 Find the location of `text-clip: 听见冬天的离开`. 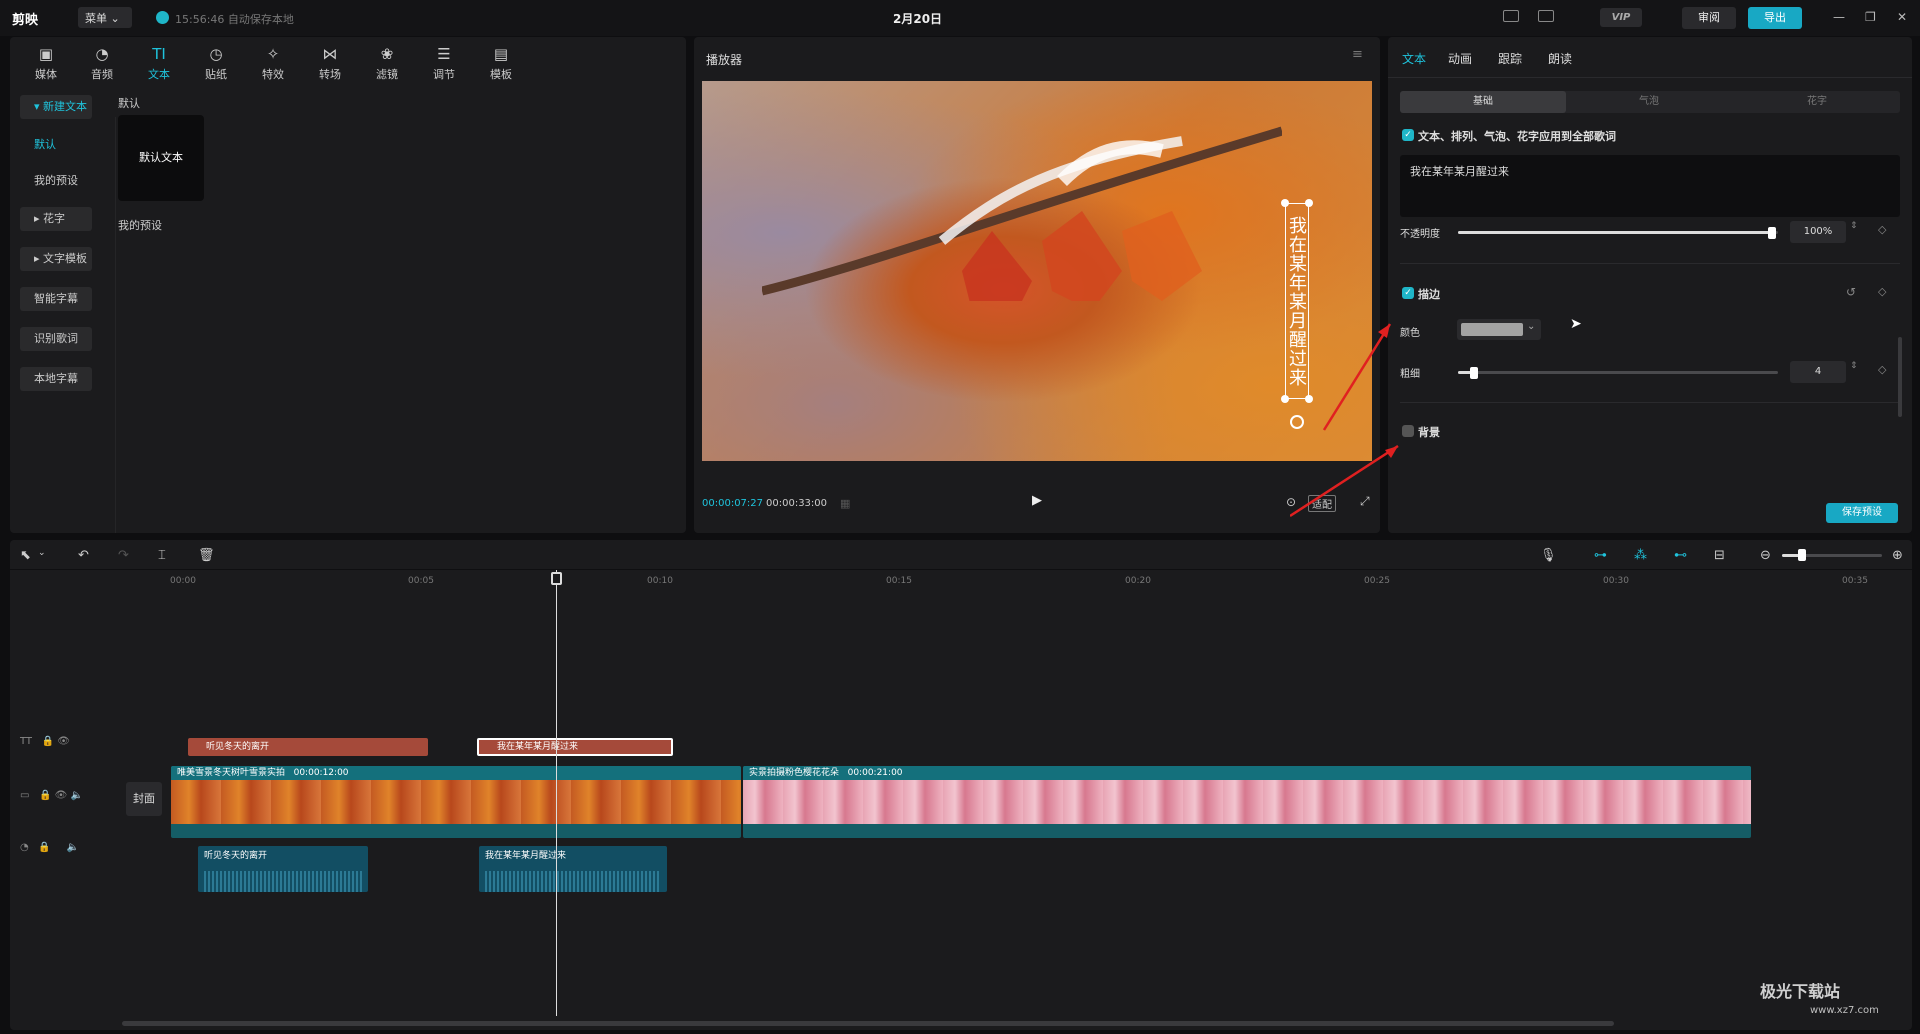

text-clip: 听见冬天的离开 is located at coordinates (308, 747).